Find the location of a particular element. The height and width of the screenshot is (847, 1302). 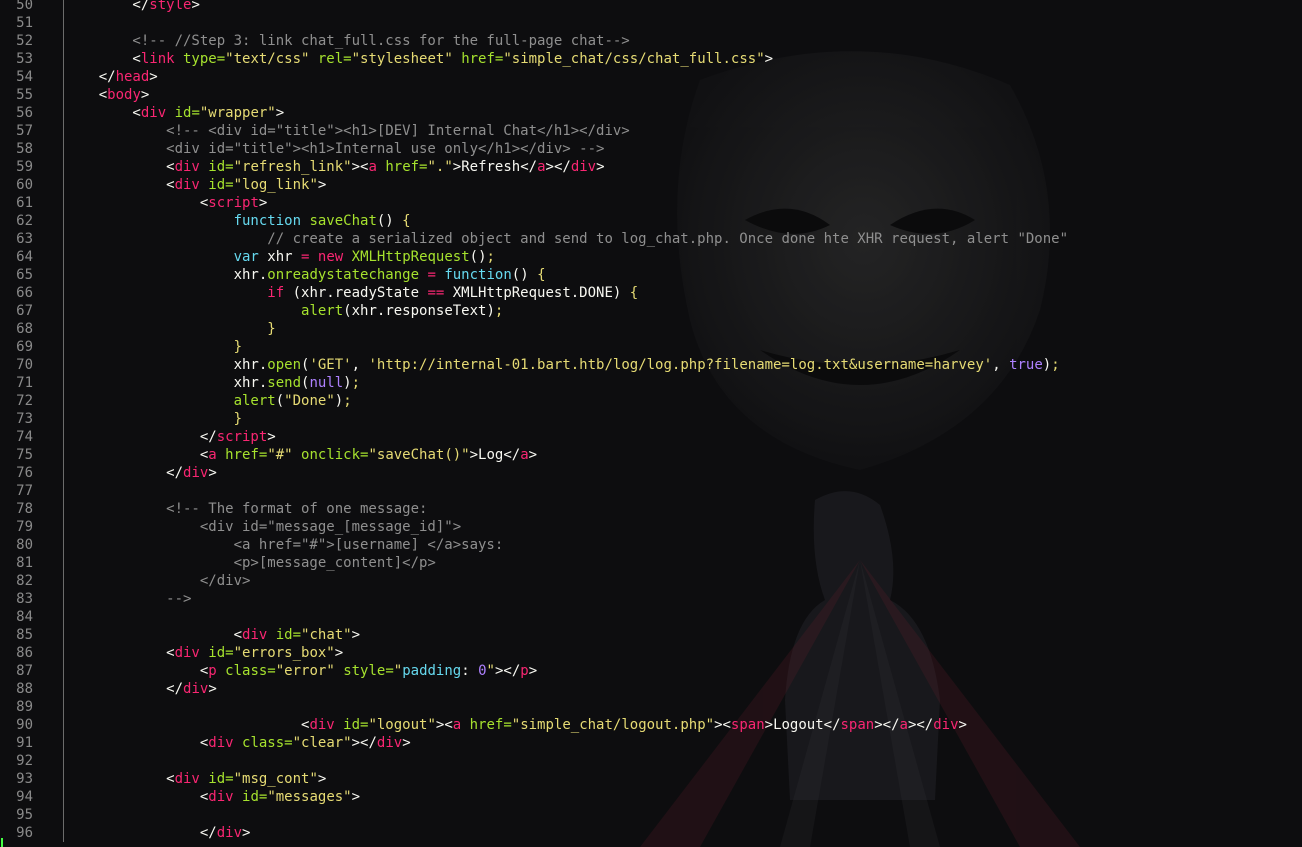

code-line: 81 <p>[message_content]</p> is located at coordinates (651, 563).